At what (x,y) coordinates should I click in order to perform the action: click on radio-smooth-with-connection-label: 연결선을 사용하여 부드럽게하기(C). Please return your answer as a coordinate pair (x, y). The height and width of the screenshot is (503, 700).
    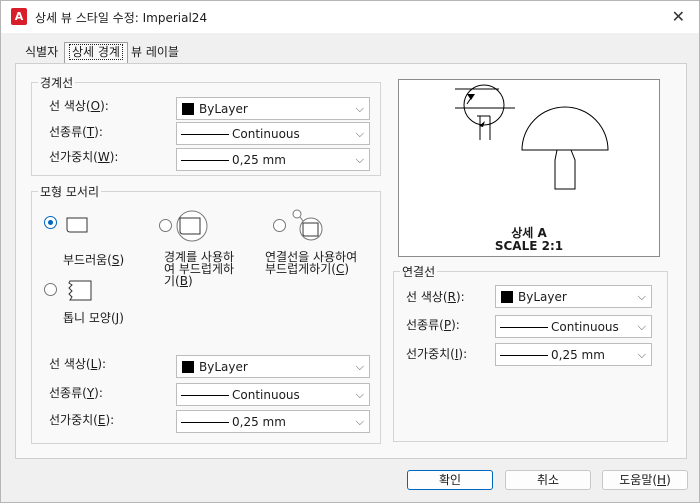
    Looking at the image, I should click on (311, 263).